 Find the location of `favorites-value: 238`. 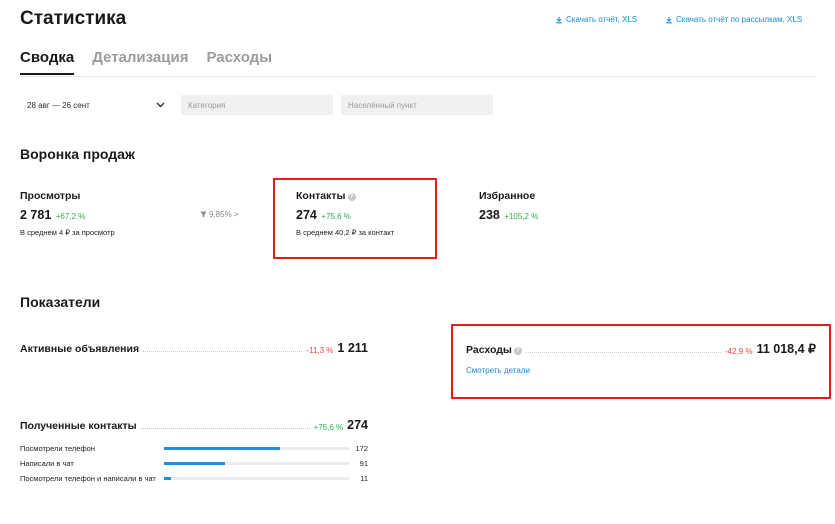

favorites-value: 238 is located at coordinates (489, 215).